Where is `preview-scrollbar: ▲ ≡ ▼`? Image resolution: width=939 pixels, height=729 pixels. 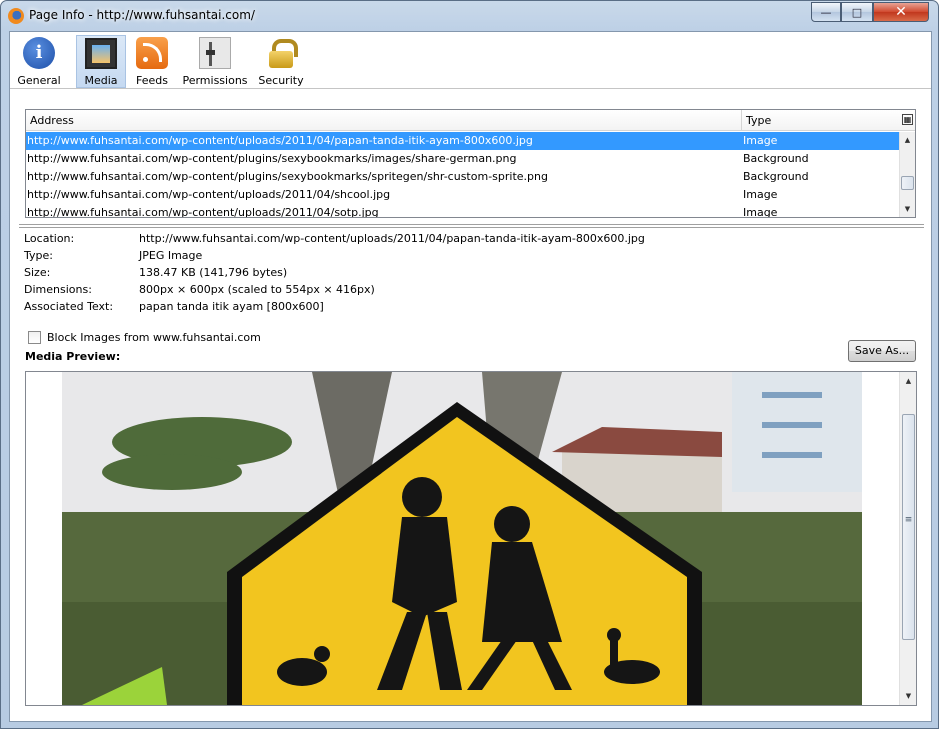
preview-scrollbar: ▲ ≡ ▼ is located at coordinates (907, 538).